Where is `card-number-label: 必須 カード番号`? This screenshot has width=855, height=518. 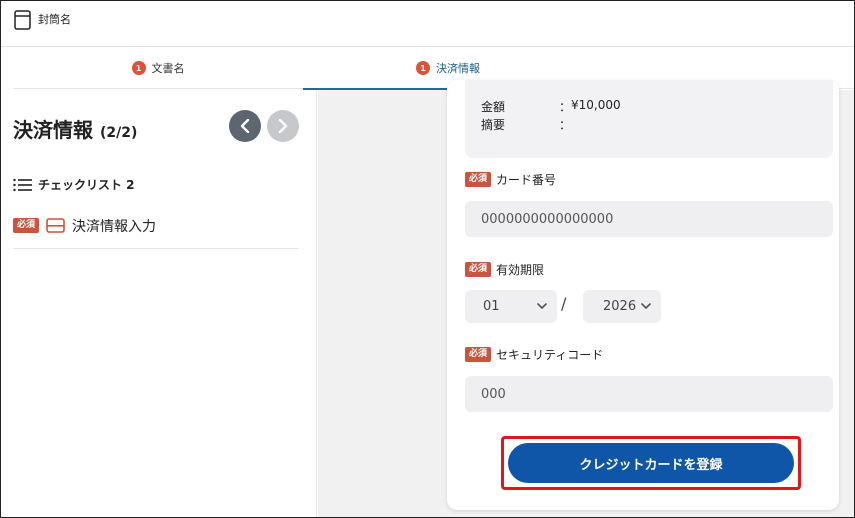 card-number-label: 必須 カード番号 is located at coordinates (510, 179).